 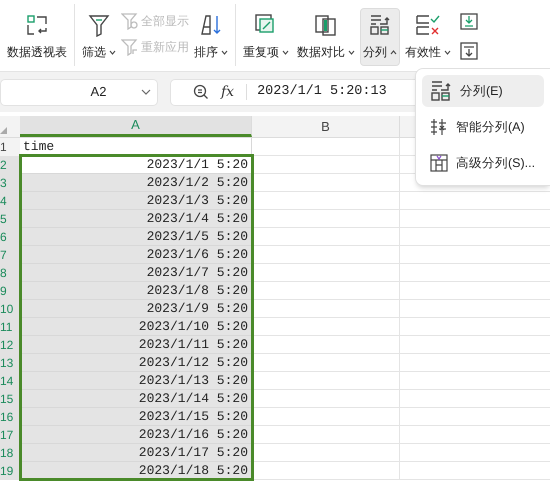 I want to click on table-cell: 2023/1/12 5:20, so click(x=136, y=363).